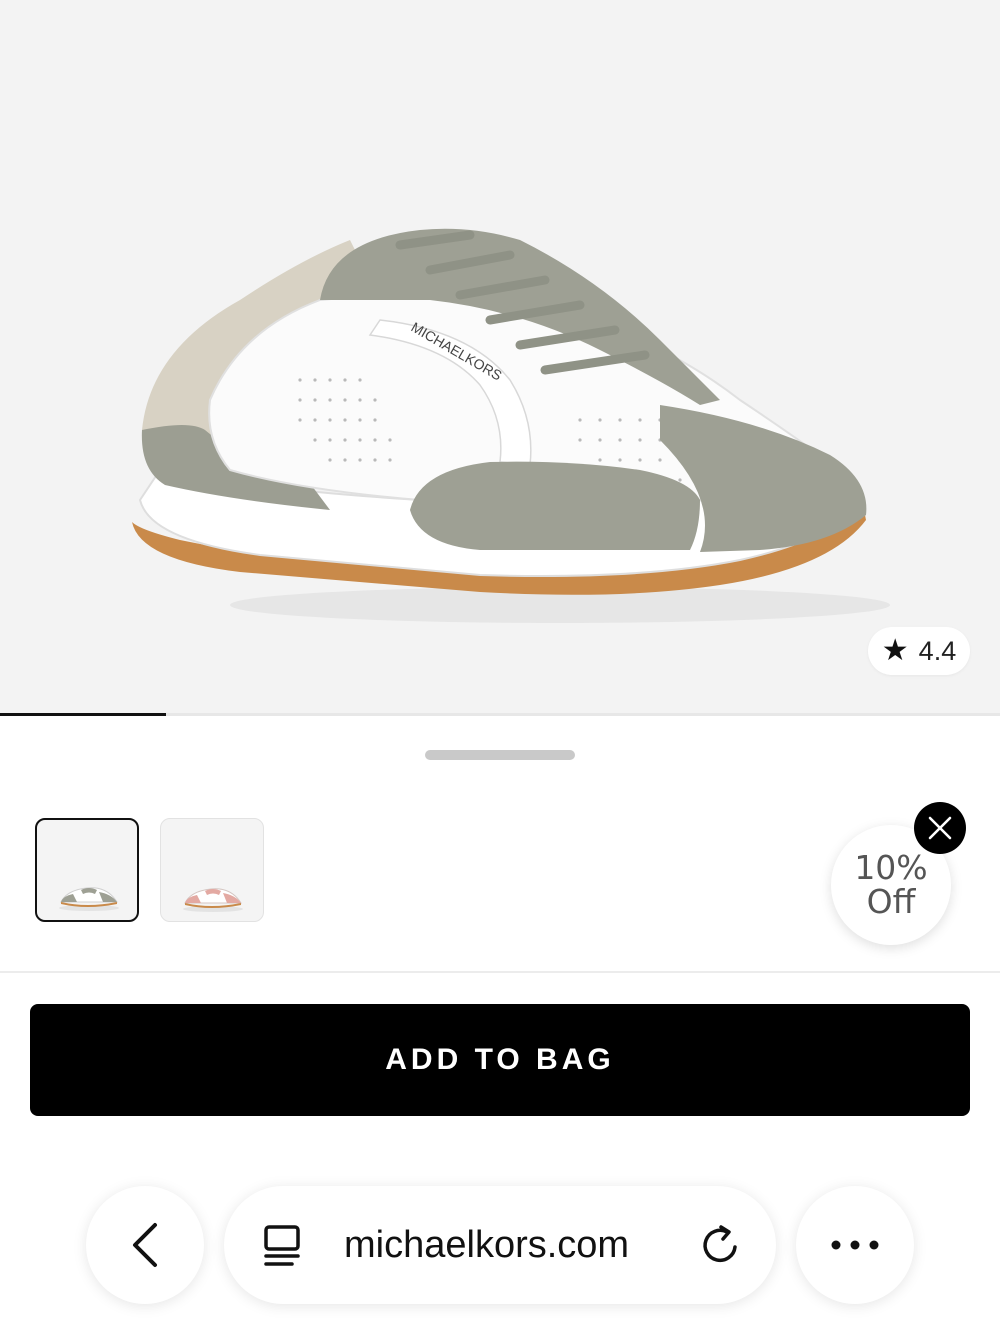 The height and width of the screenshot is (1333, 1000). Describe the element at coordinates (213, 900) in the screenshot. I see `pink-sneaker-thumbnail` at that location.